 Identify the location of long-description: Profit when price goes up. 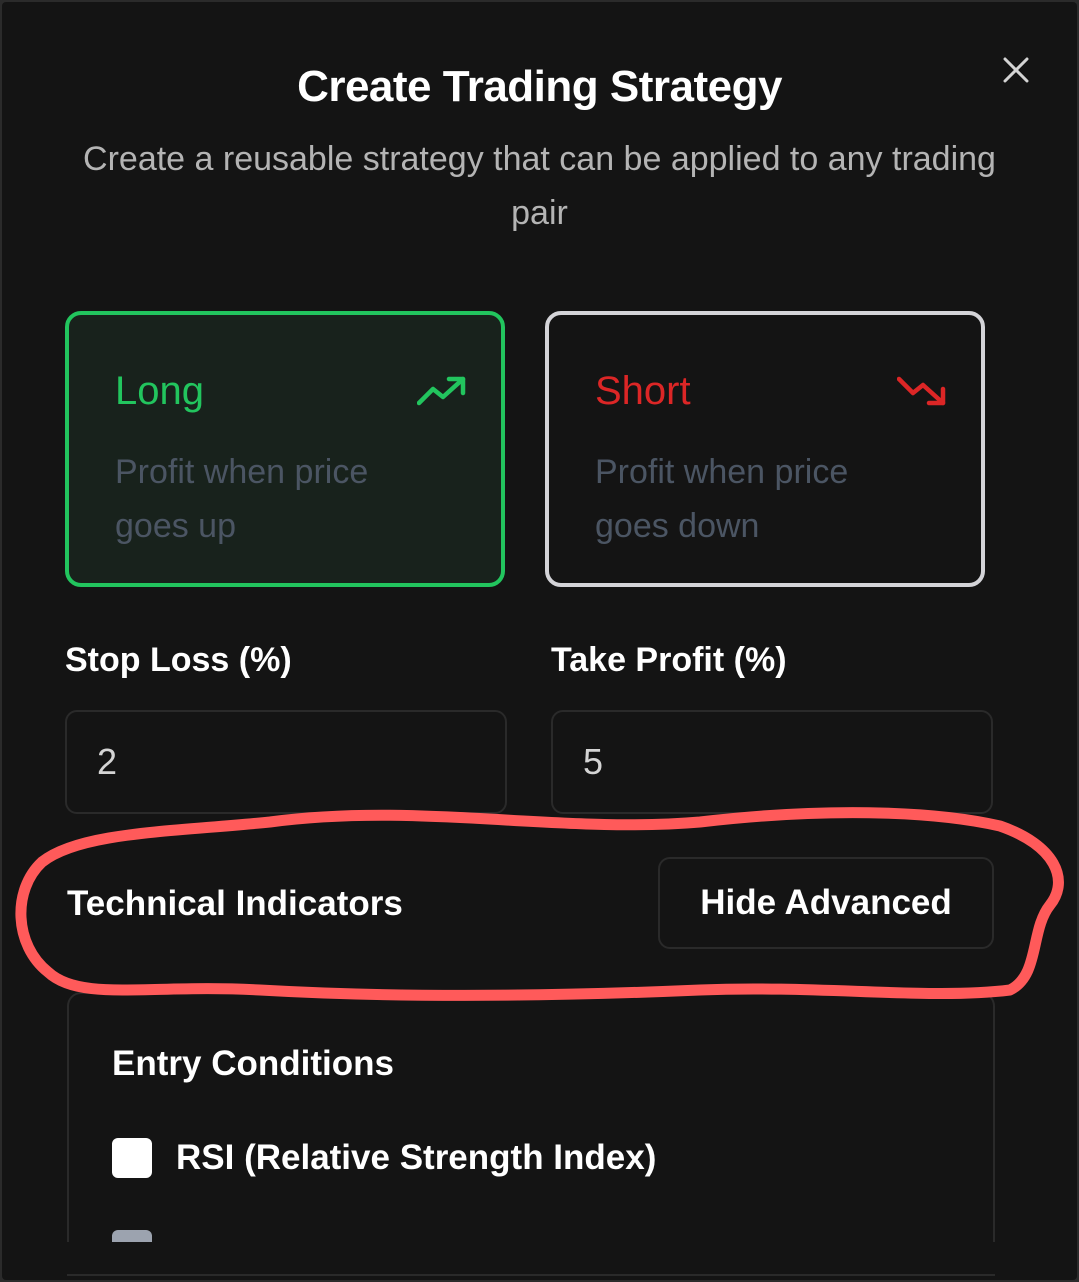
(242, 499).